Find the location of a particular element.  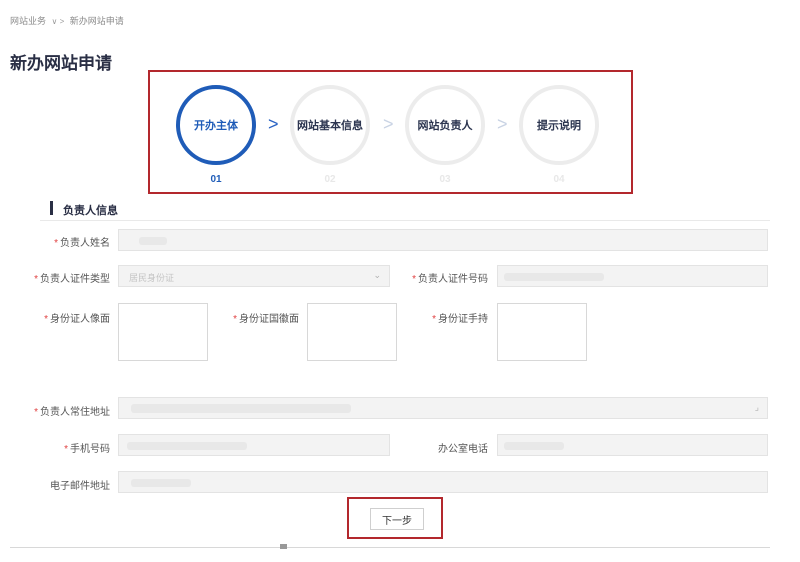

address-input: ⌟ is located at coordinates (443, 408).